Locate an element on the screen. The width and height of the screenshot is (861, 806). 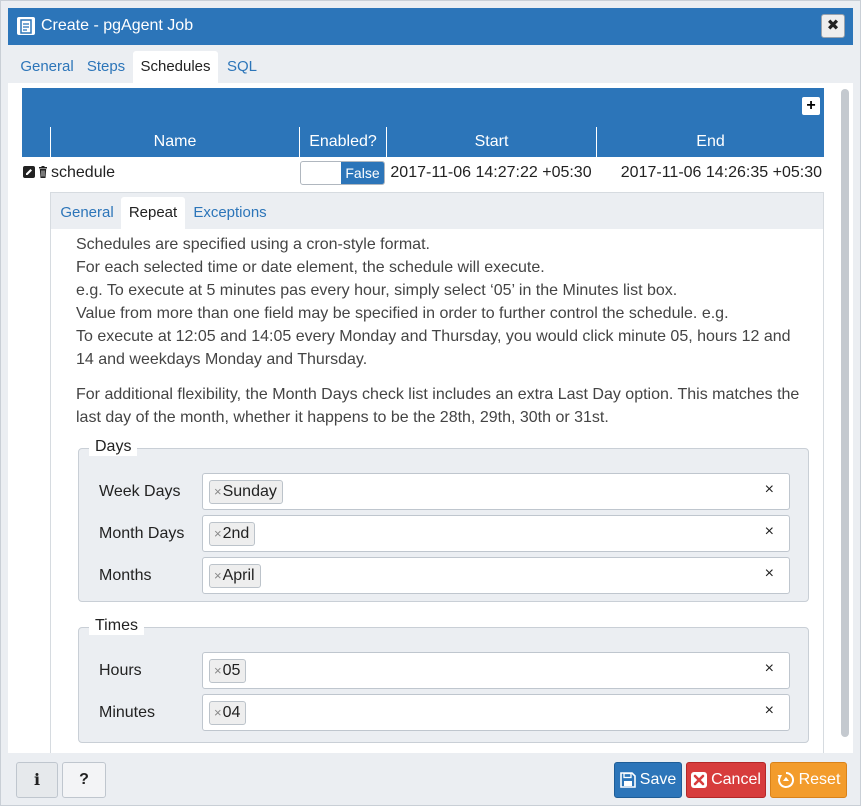
help-button: ? is located at coordinates (84, 780).